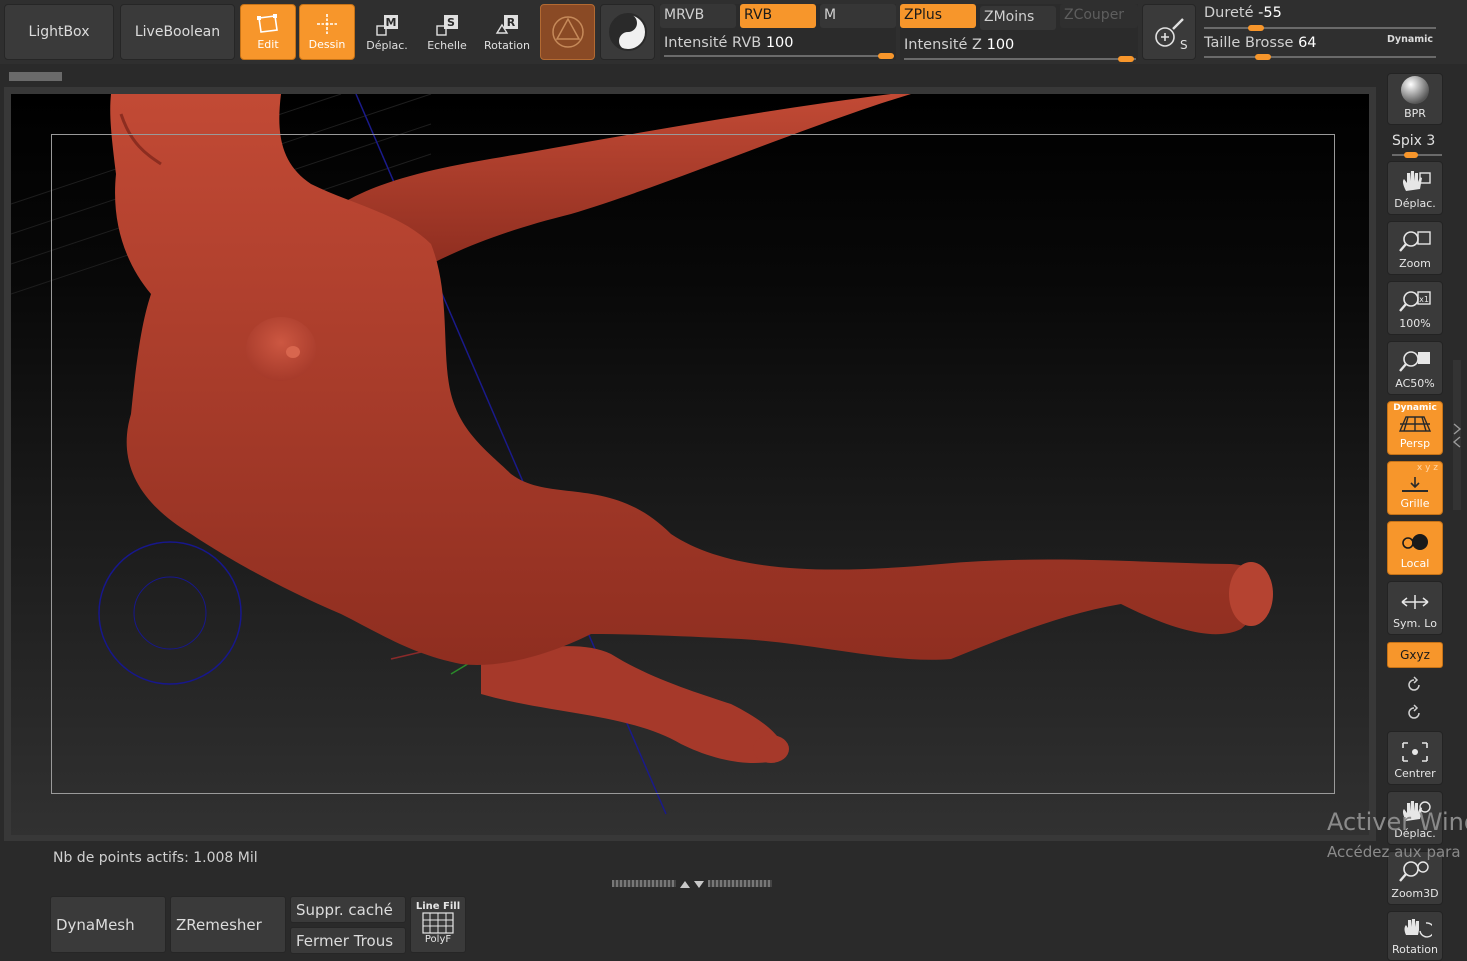  Describe the element at coordinates (1413, 141) in the screenshot. I see `spix-slider: Spix 3` at that location.